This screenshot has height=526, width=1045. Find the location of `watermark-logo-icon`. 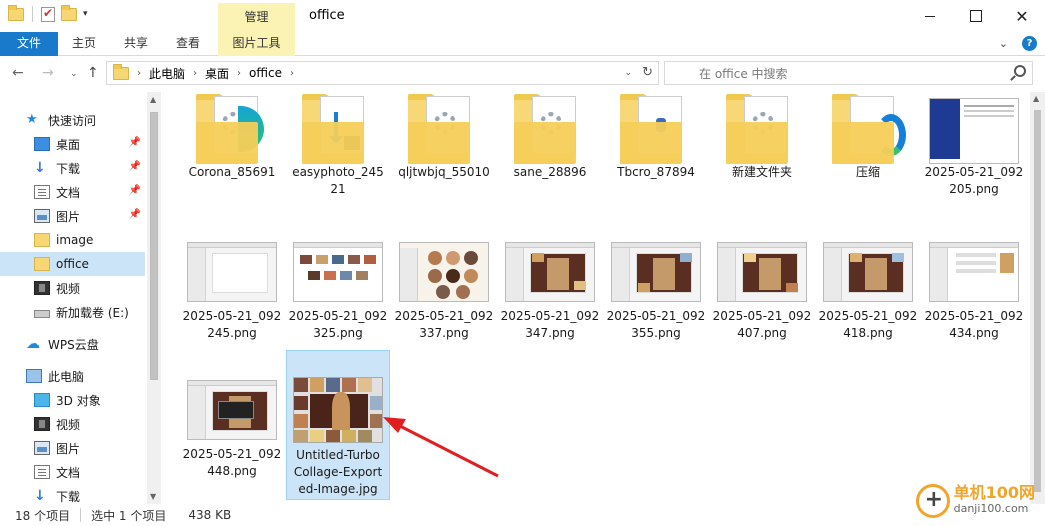

watermark-logo-icon is located at coordinates (932, 501).